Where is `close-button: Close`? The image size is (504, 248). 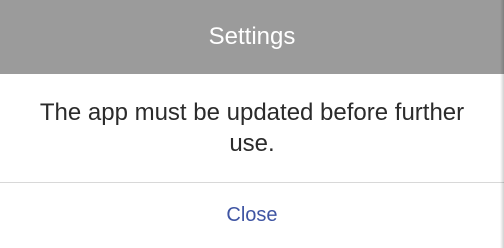 close-button: Close is located at coordinates (251, 215).